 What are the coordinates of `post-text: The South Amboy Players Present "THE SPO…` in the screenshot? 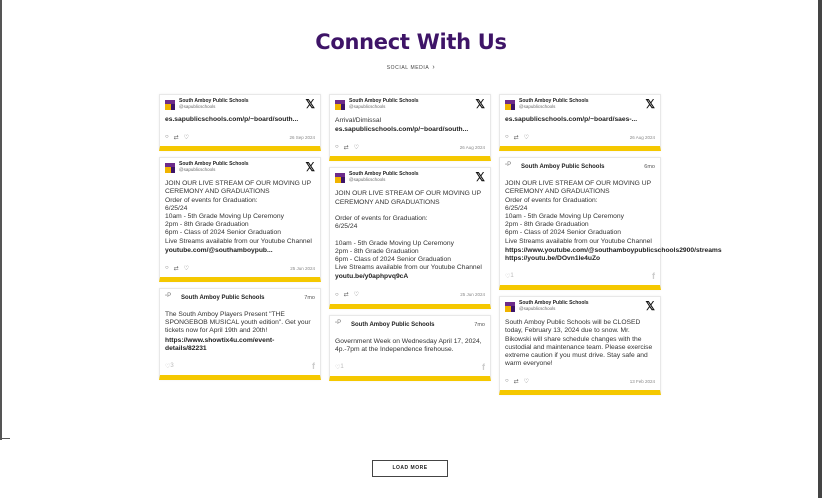 It's located at (238, 323).